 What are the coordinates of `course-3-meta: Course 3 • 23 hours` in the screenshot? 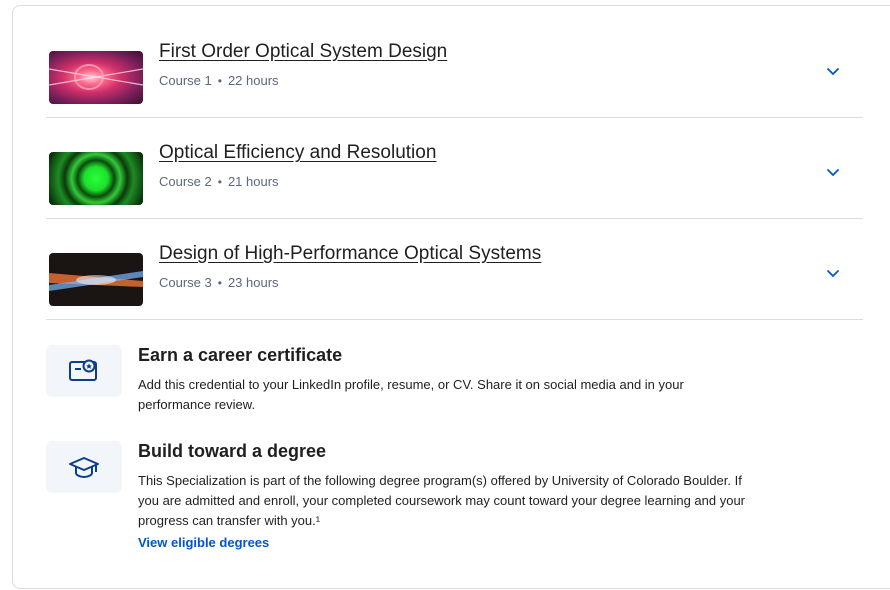 It's located at (219, 282).